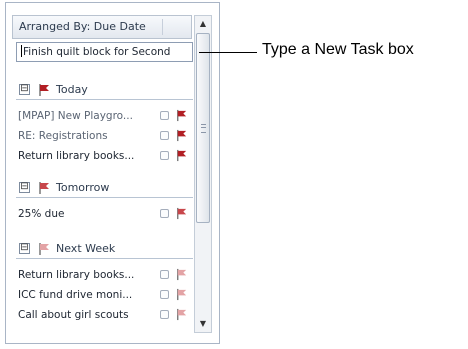 The image size is (468, 349). Describe the element at coordinates (228, 52) in the screenshot. I see `callout-line` at that location.